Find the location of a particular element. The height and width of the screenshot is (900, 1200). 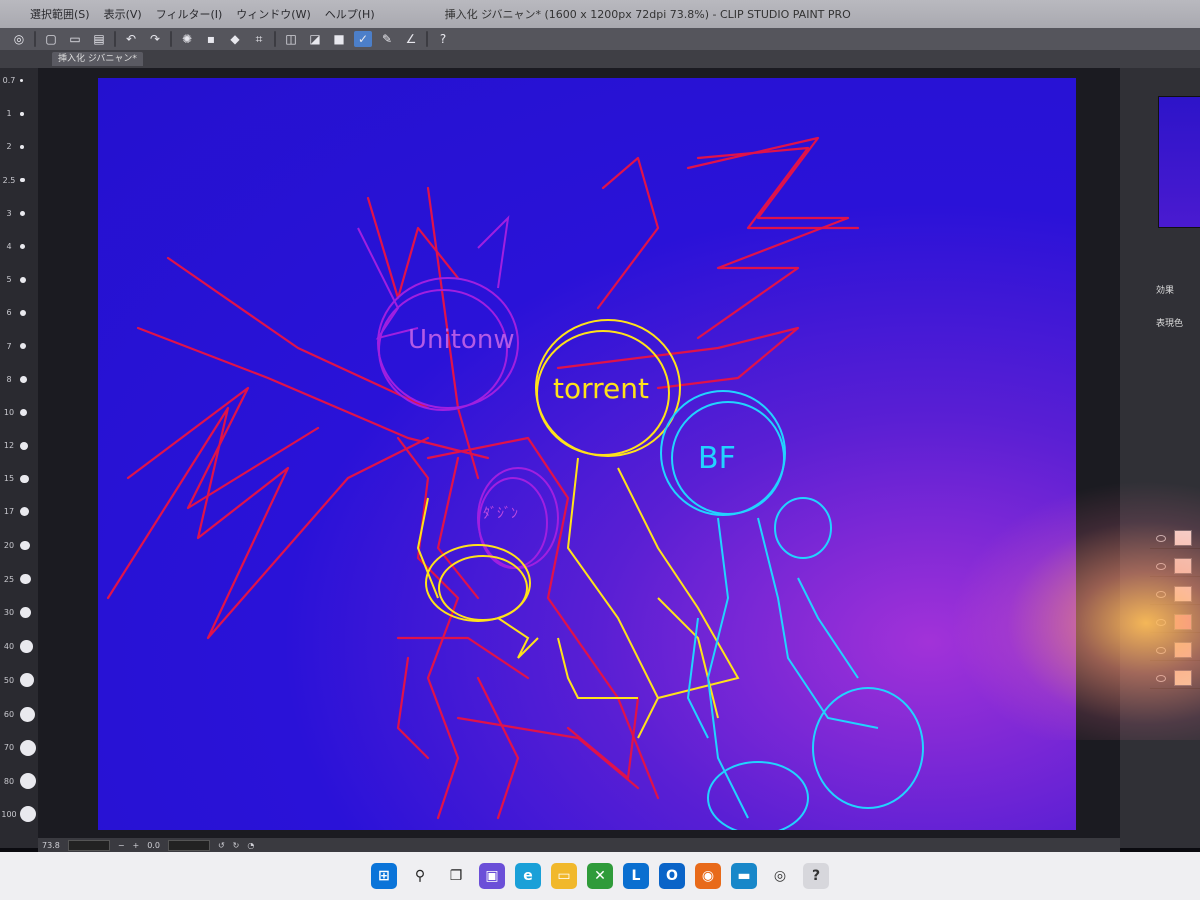

monitor-icon: ▬ is located at coordinates (744, 876).